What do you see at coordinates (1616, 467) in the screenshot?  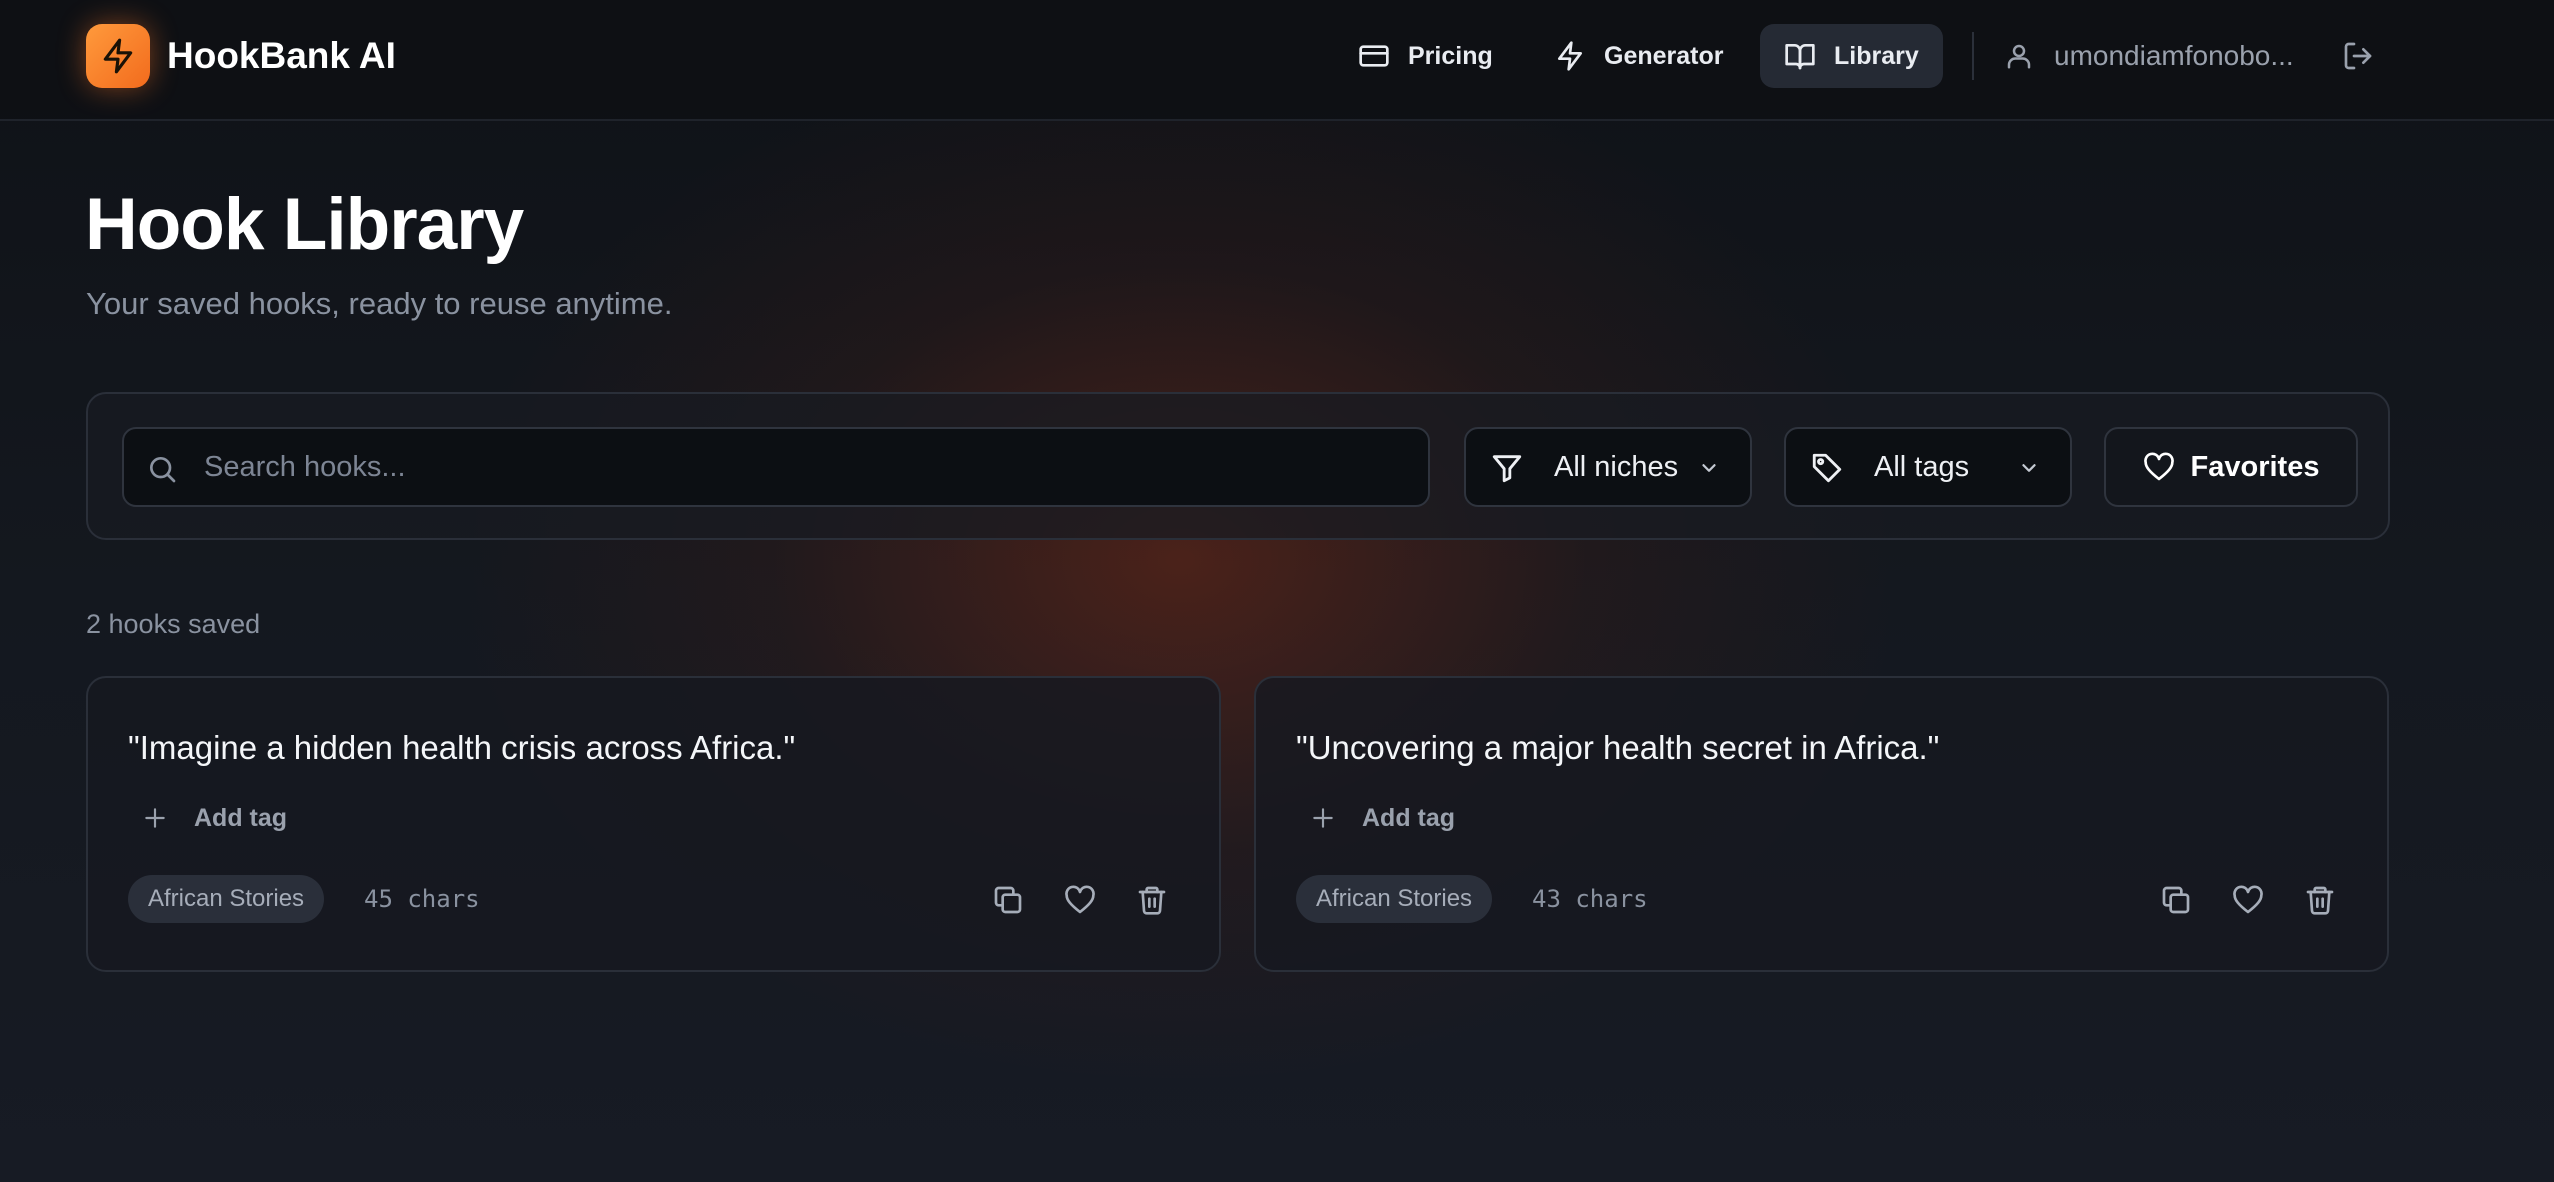 I see `niche-dropdown-value: All niches` at bounding box center [1616, 467].